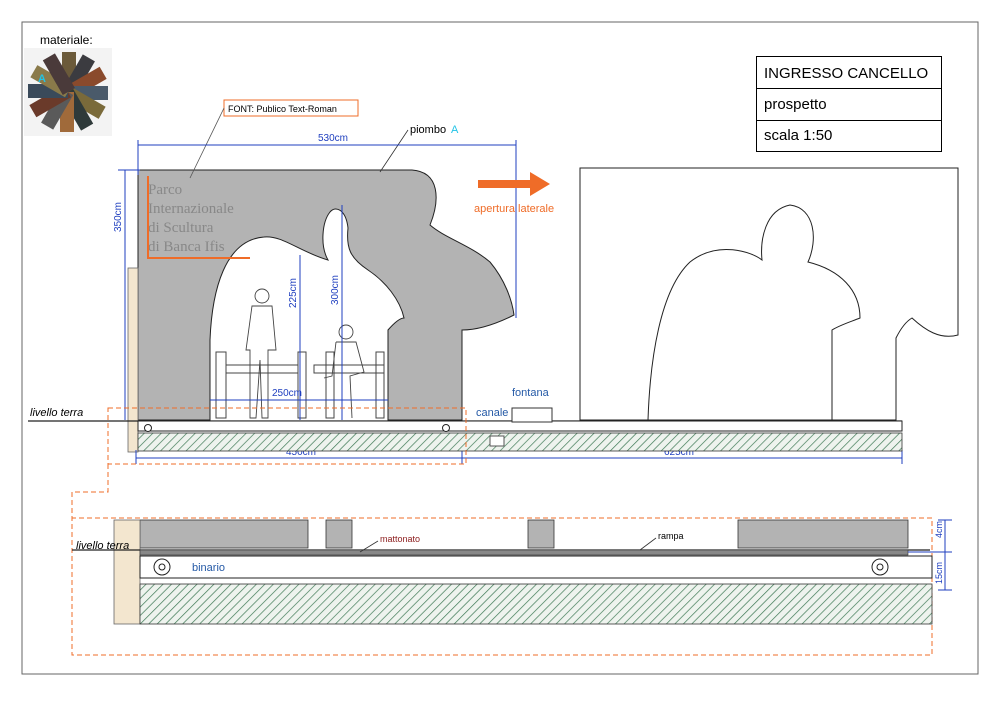 This screenshot has width=1000, height=701. Describe the element at coordinates (42, 79) in the screenshot. I see `material-tag: A` at that location.